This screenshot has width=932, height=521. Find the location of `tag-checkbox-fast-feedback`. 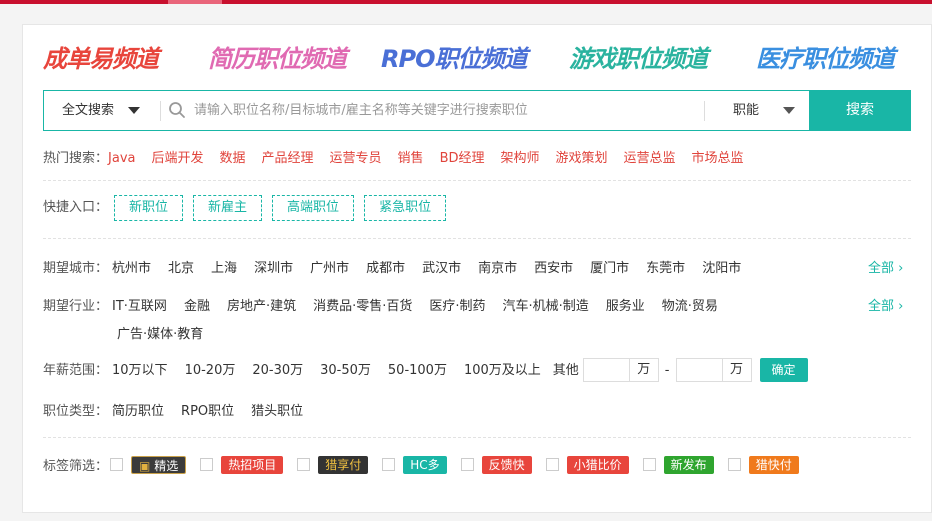

tag-checkbox-fast-feedback is located at coordinates (467, 464).